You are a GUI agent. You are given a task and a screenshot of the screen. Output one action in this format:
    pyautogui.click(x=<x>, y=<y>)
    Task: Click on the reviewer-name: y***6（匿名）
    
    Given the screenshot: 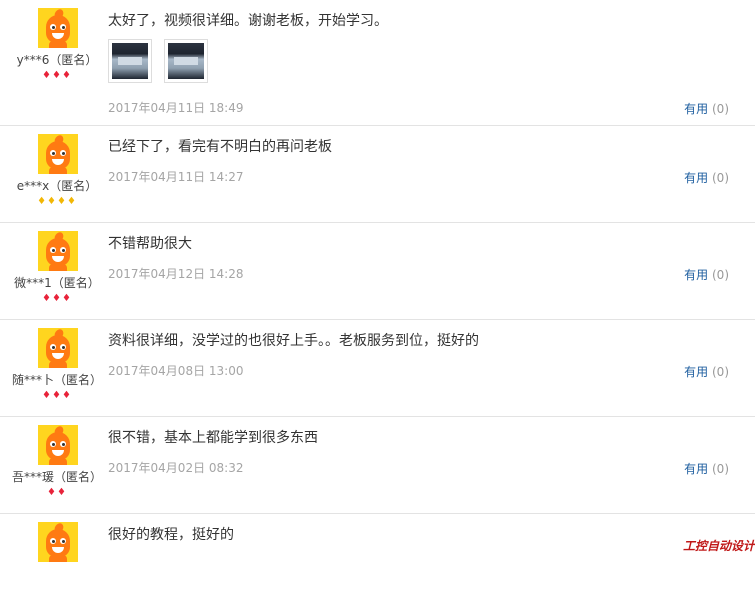 What is the action you would take?
    pyautogui.click(x=57, y=60)
    